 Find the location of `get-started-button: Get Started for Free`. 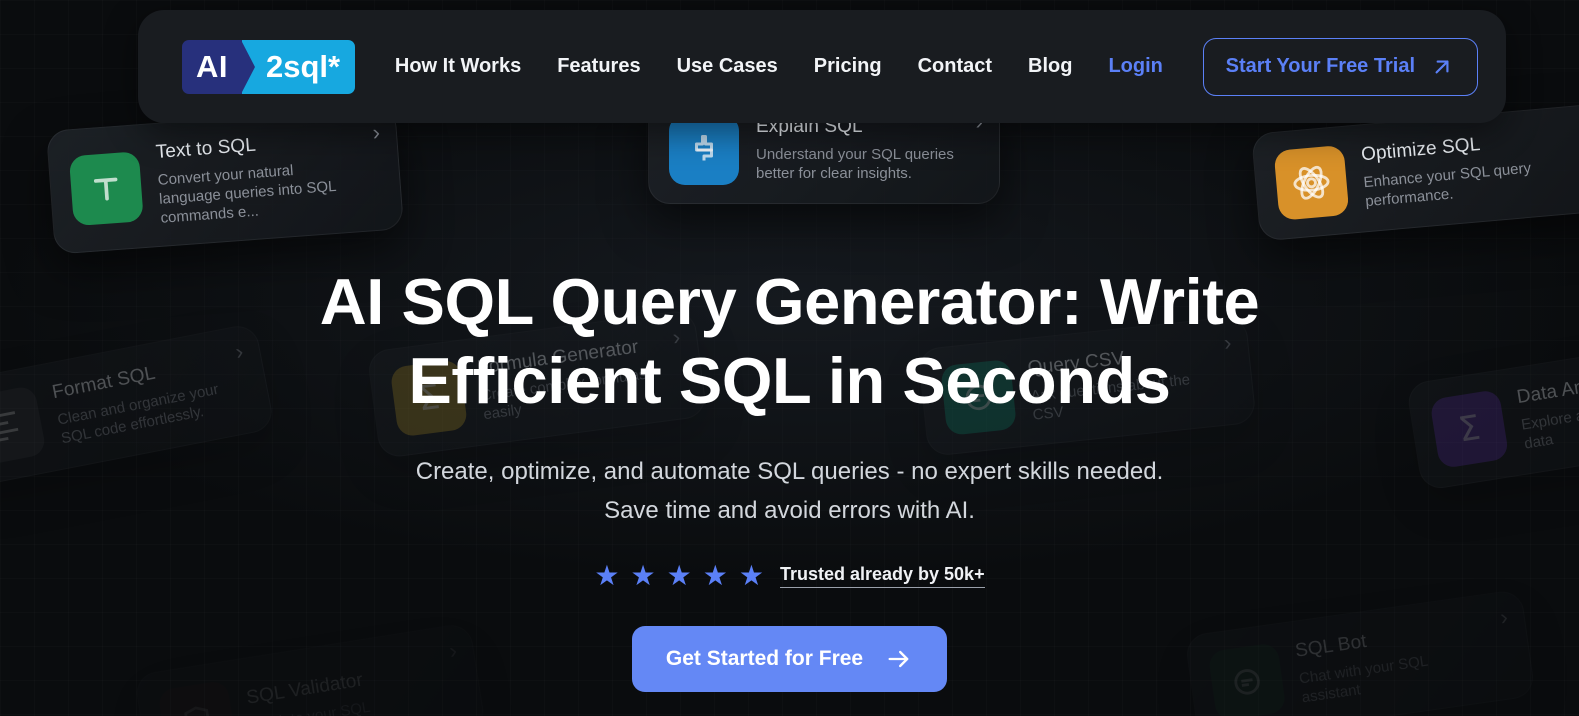

get-started-button: Get Started for Free is located at coordinates (789, 658).